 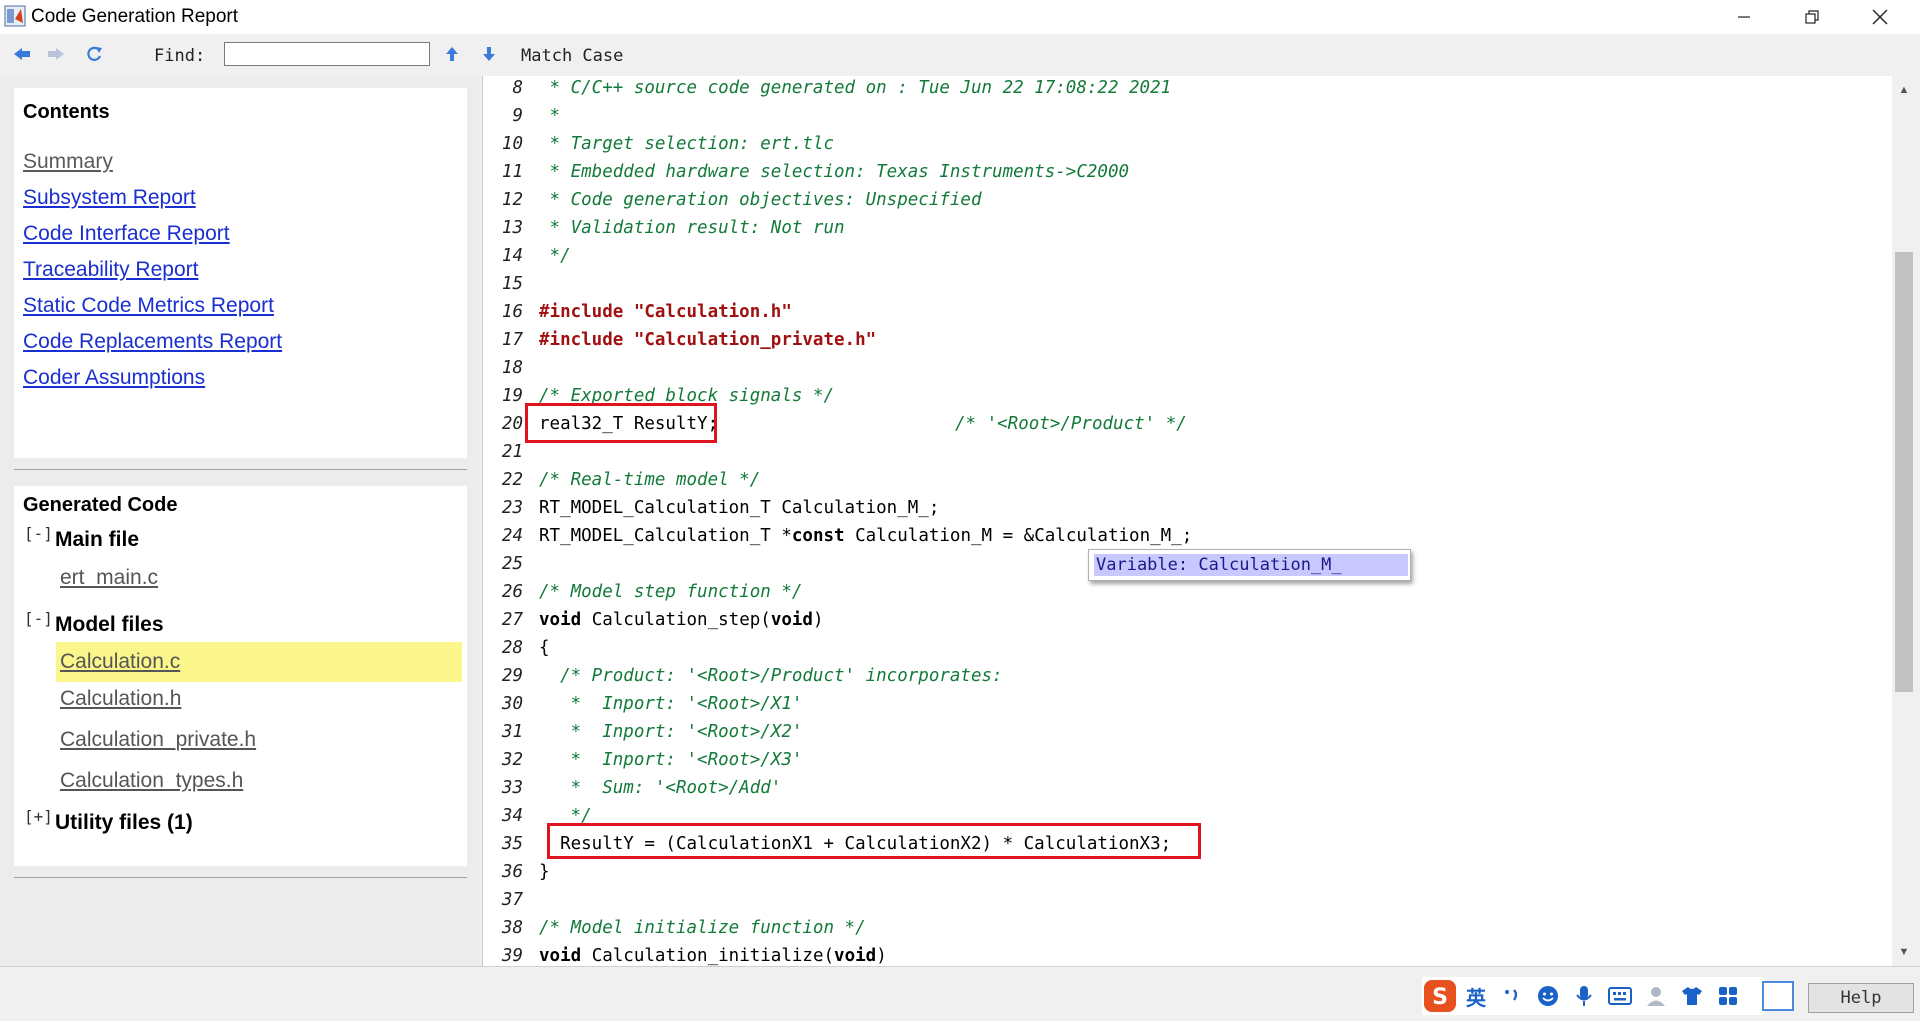 I want to click on close-icon, so click(x=1880, y=17).